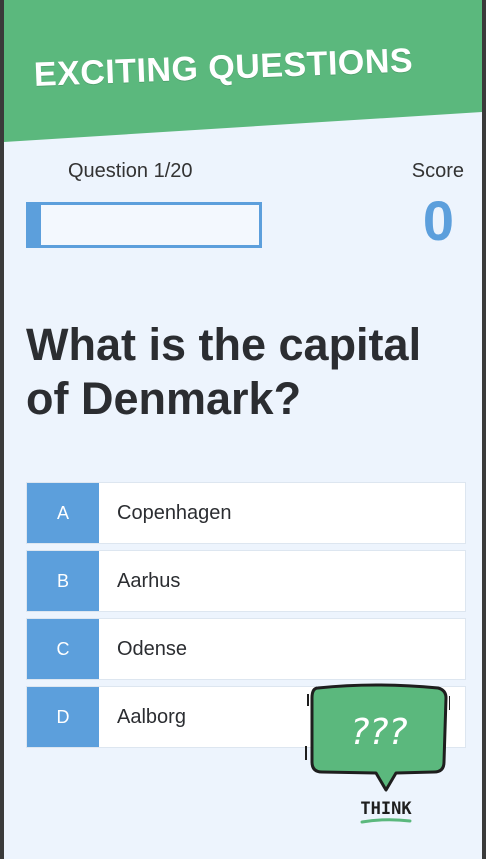 This screenshot has width=486, height=859. What do you see at coordinates (144, 225) in the screenshot?
I see `progress-bar` at bounding box center [144, 225].